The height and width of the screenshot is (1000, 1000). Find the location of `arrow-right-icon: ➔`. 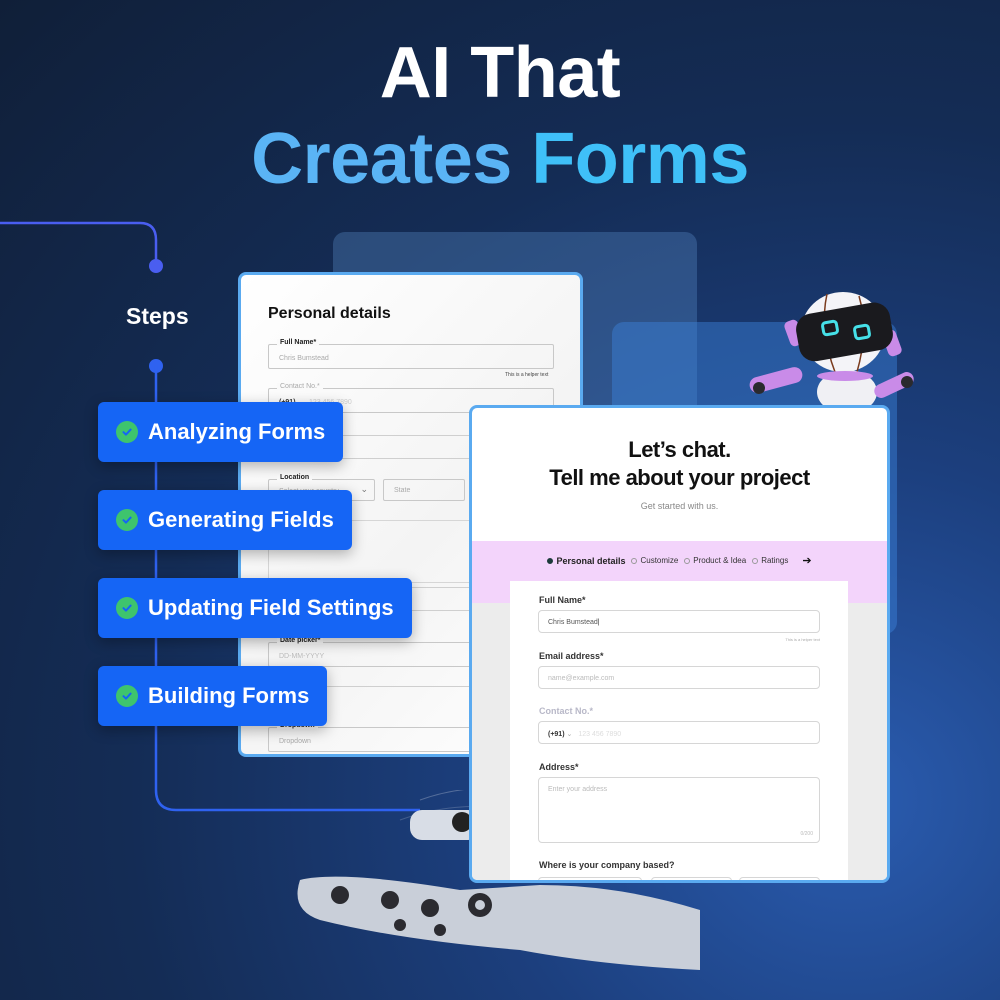

arrow-right-icon: ➔ is located at coordinates (806, 560).